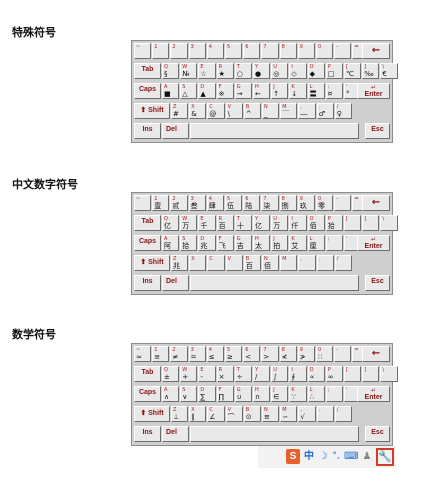 The image size is (431, 481). I want to click on symbol-key: F飞, so click(225, 243).